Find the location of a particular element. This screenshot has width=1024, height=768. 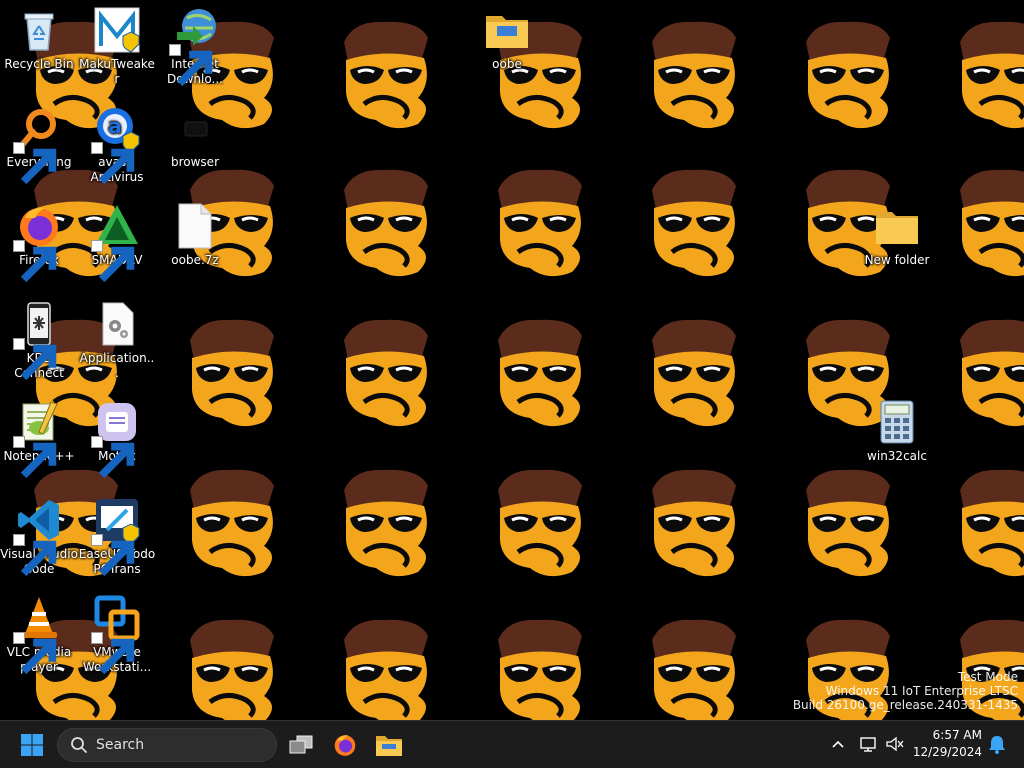

taskbar: Search 6:57 AM 12/29/2024 is located at coordinates (512, 744).